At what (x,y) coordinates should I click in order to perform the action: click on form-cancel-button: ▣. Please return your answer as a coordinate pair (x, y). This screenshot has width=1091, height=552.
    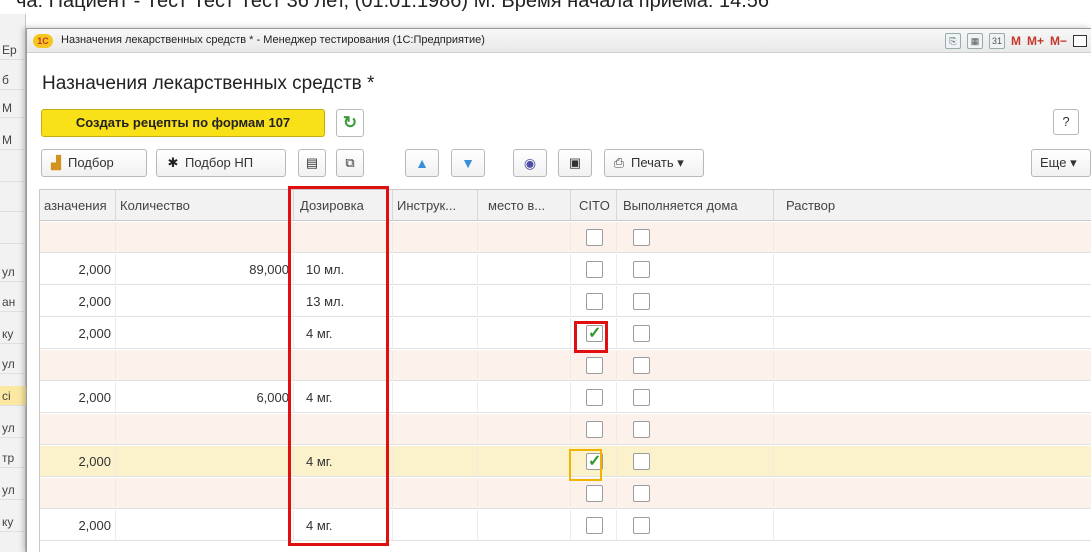
    Looking at the image, I should click on (575, 163).